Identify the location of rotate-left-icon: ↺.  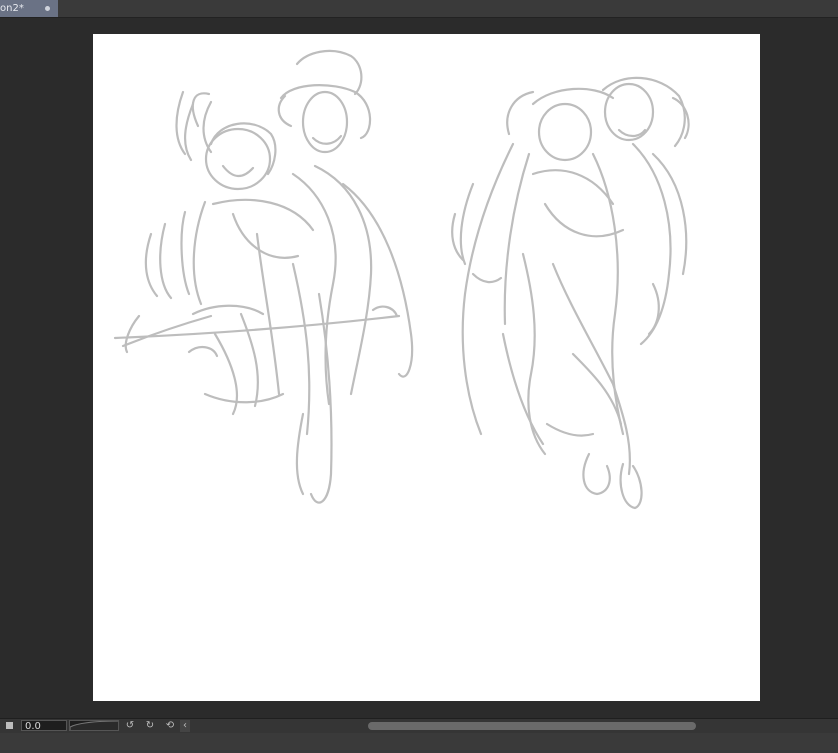
(130, 726).